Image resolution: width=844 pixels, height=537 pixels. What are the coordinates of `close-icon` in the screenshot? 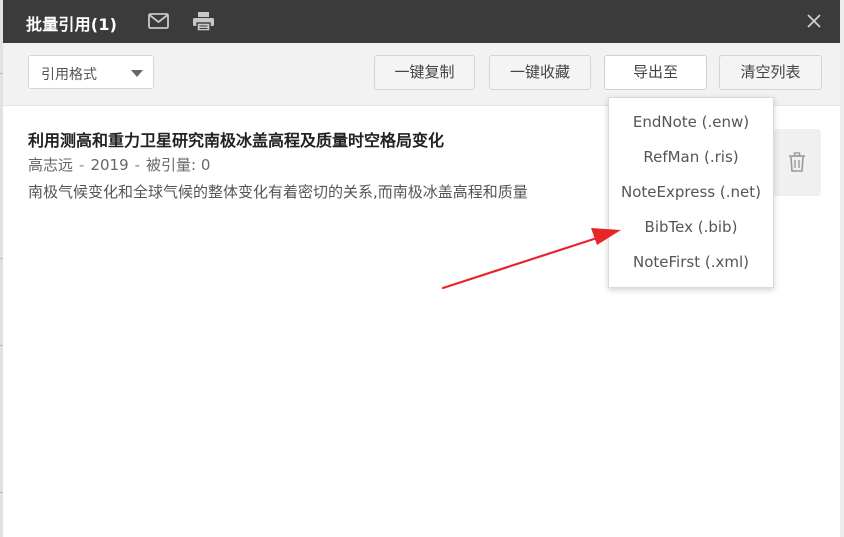 It's located at (814, 21).